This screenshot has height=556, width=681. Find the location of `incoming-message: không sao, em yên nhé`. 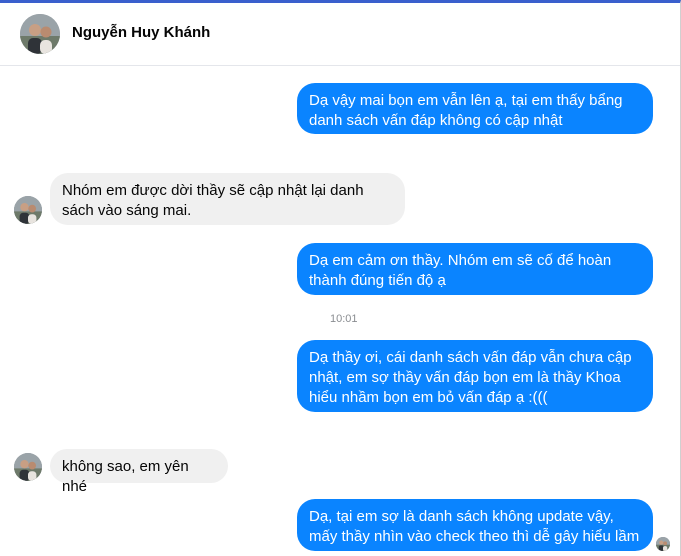

incoming-message: không sao, em yên nhé is located at coordinates (139, 472).